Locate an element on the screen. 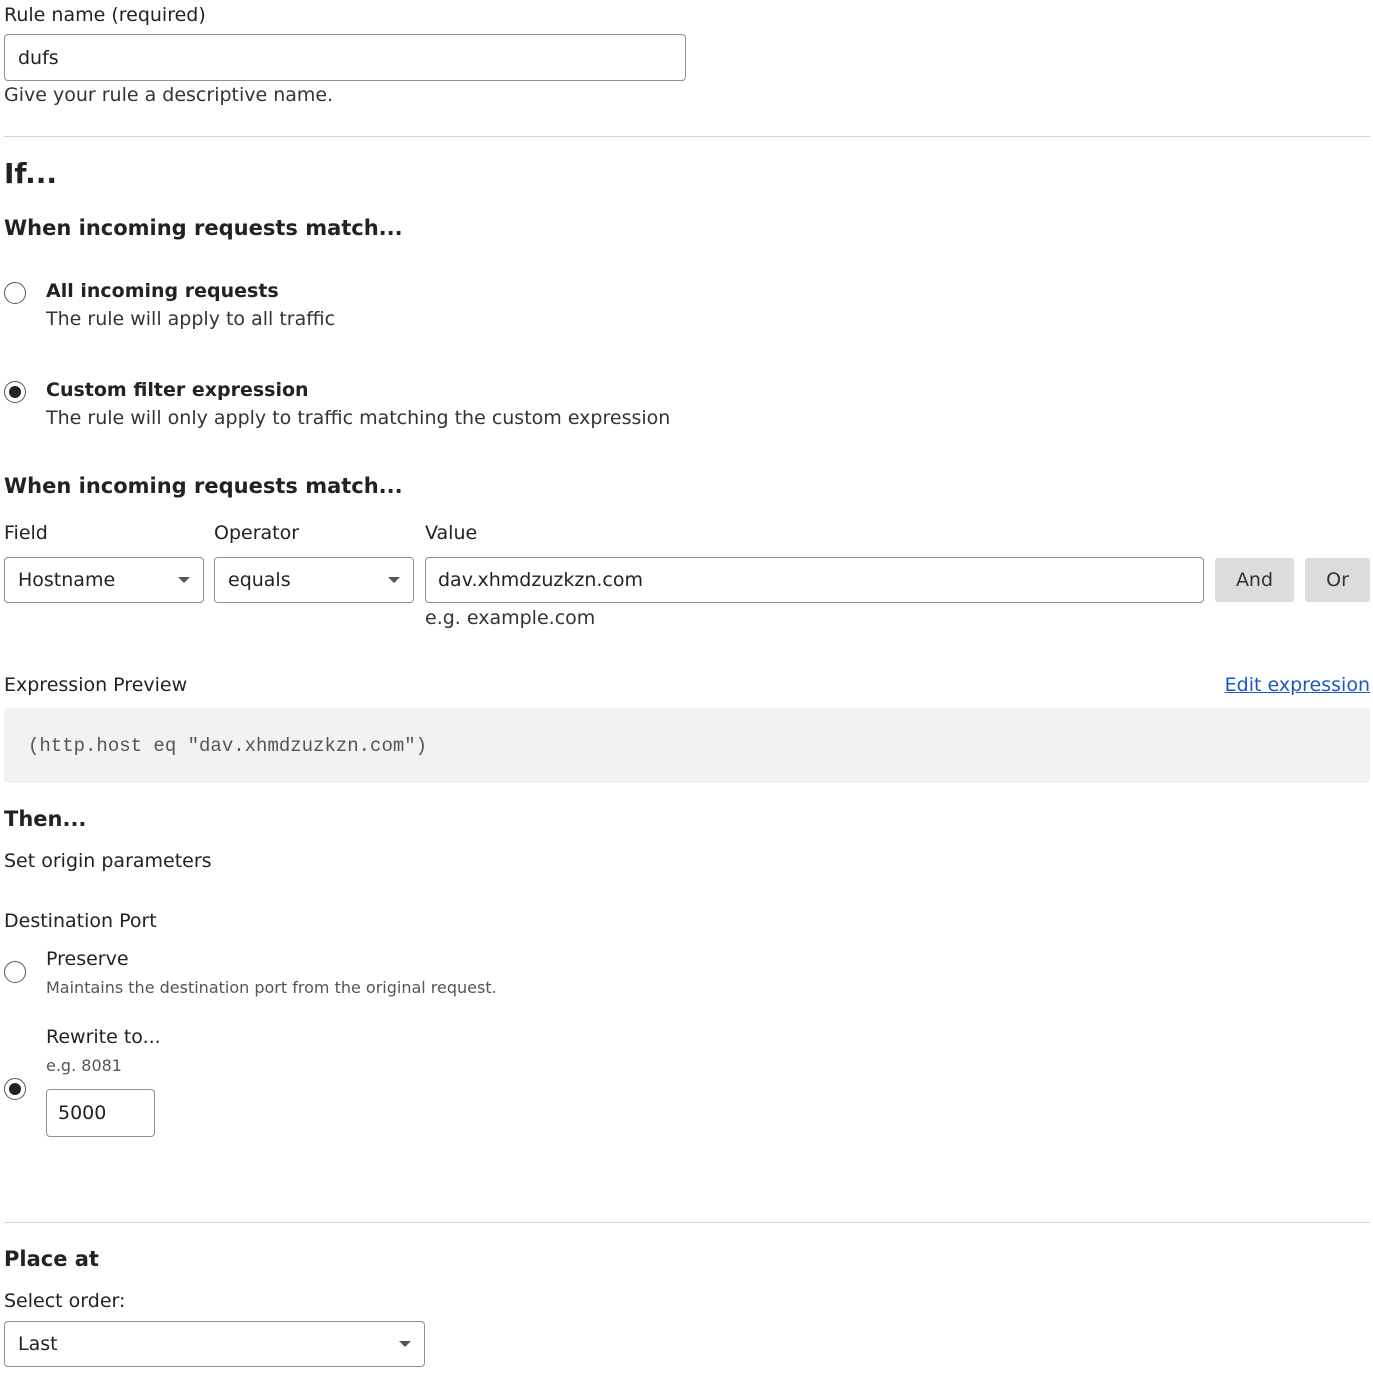  all-requests-title: All incoming requests is located at coordinates (162, 291).